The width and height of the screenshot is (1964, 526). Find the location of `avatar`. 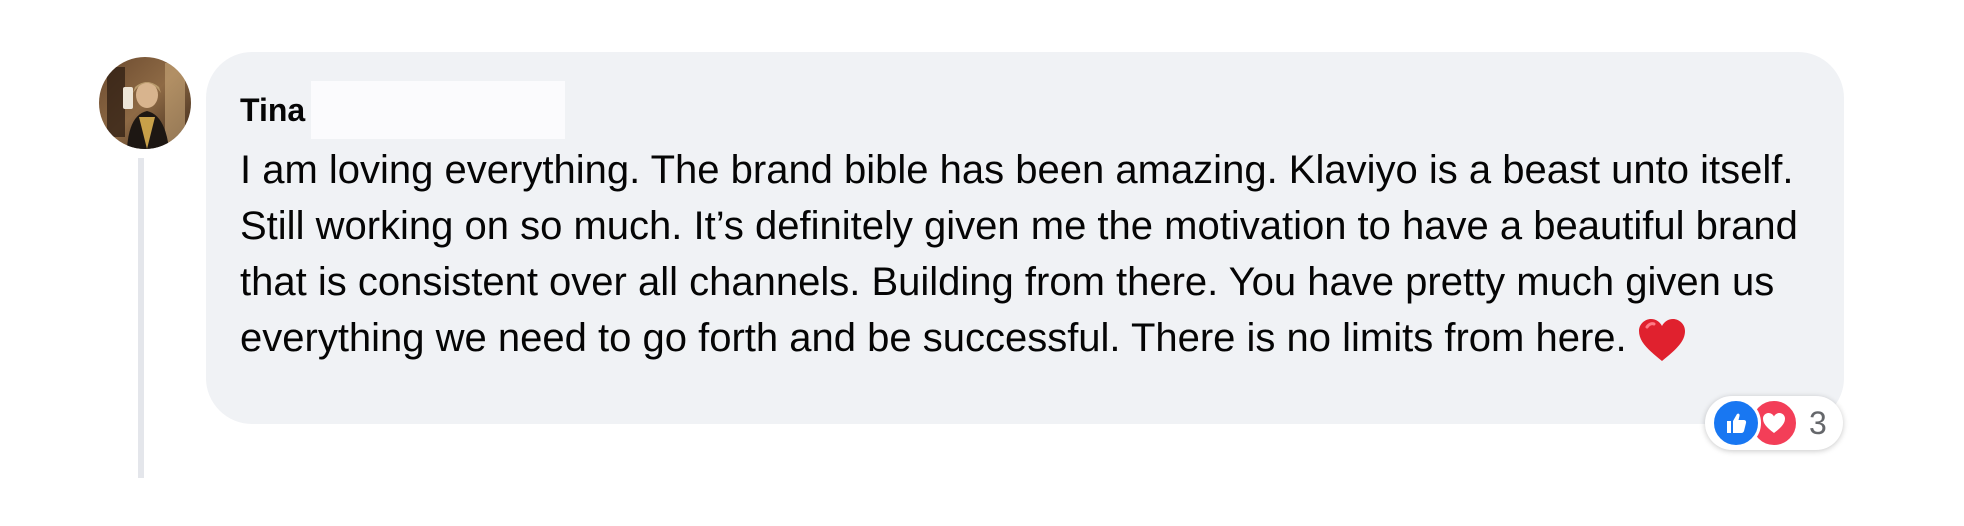

avatar is located at coordinates (145, 103).